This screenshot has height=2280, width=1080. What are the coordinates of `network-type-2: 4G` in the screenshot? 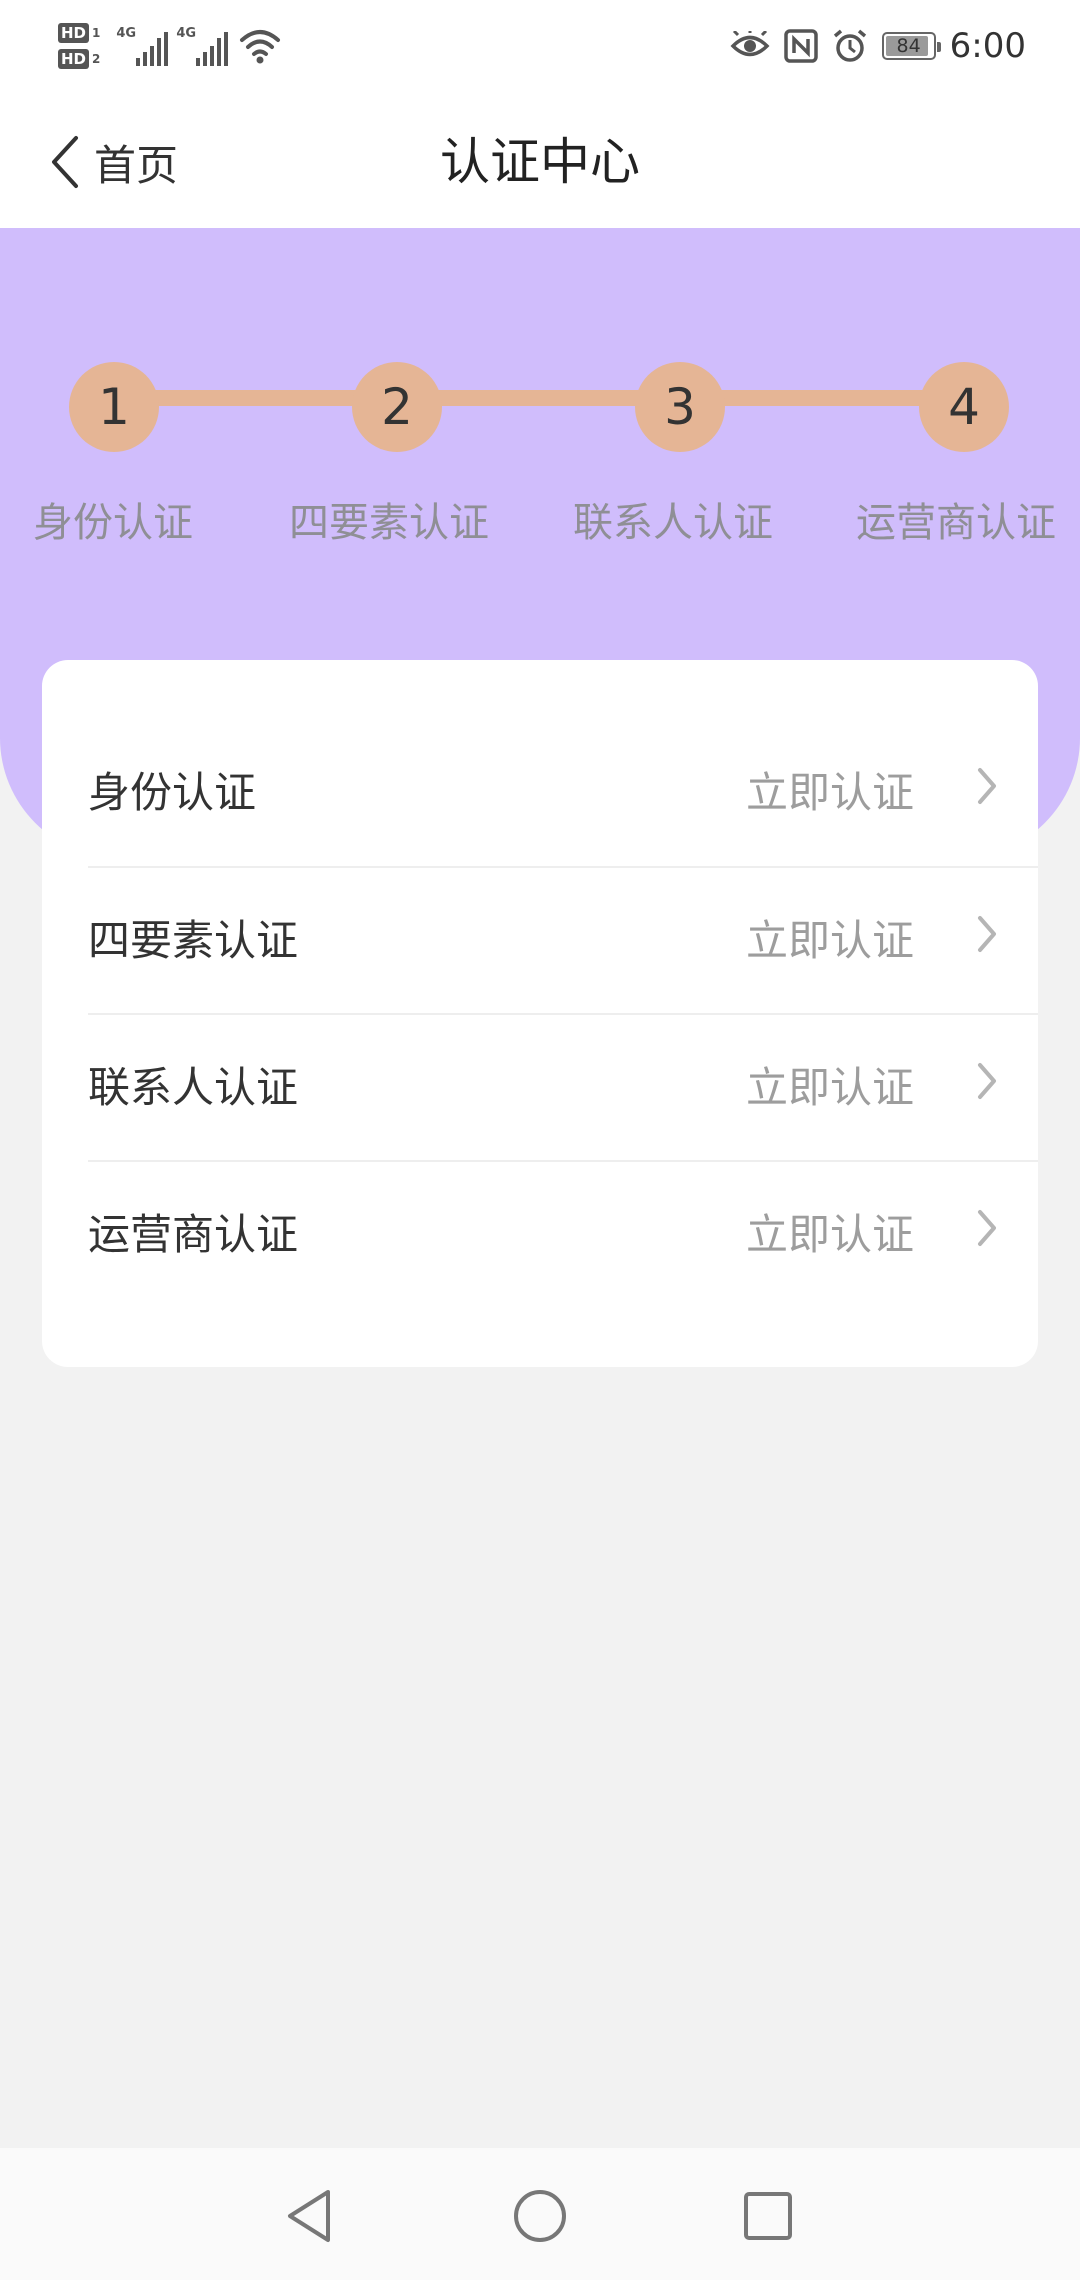 It's located at (186, 33).